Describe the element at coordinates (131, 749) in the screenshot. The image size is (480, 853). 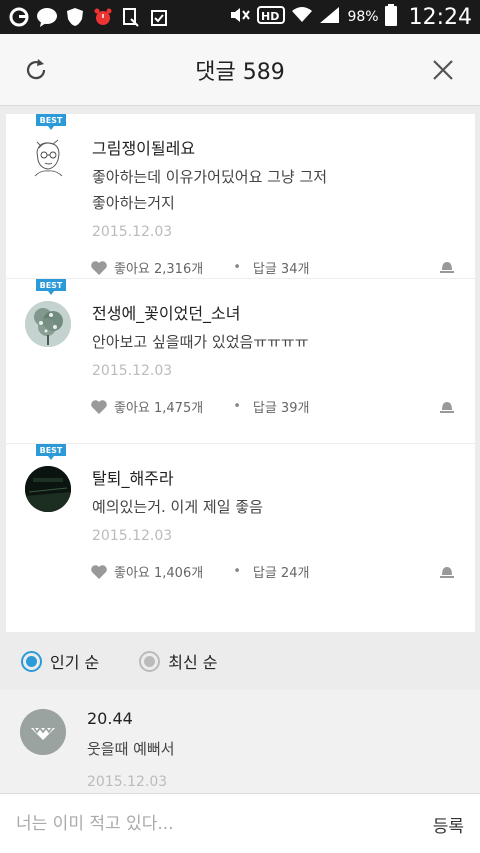
I see `comment-text: 웃을때 예뻐서` at that location.